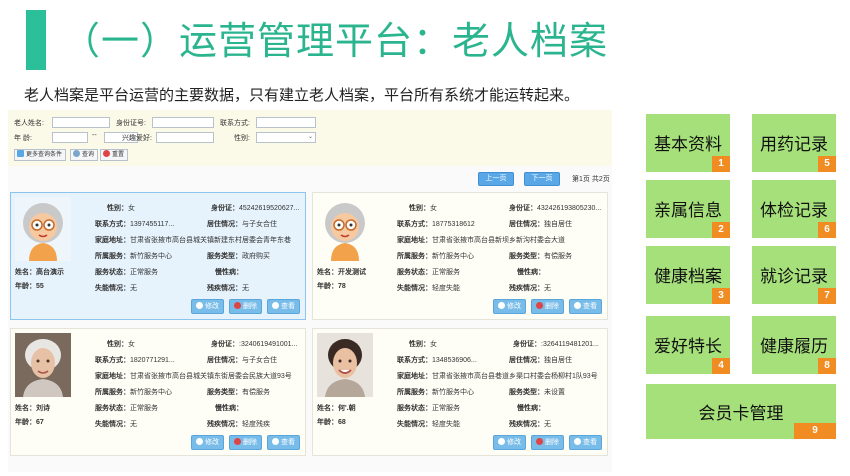 The width and height of the screenshot is (850, 476). Describe the element at coordinates (36, 40) in the screenshot. I see `title-accent-bar` at that location.